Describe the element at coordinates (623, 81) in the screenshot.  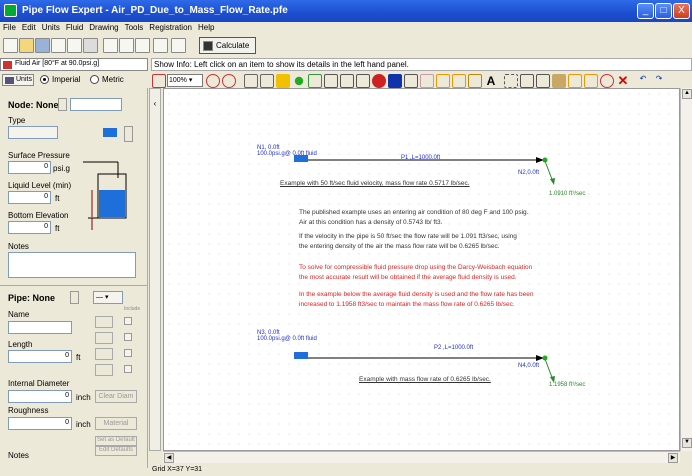
I see `delete-icon: ✕` at that location.